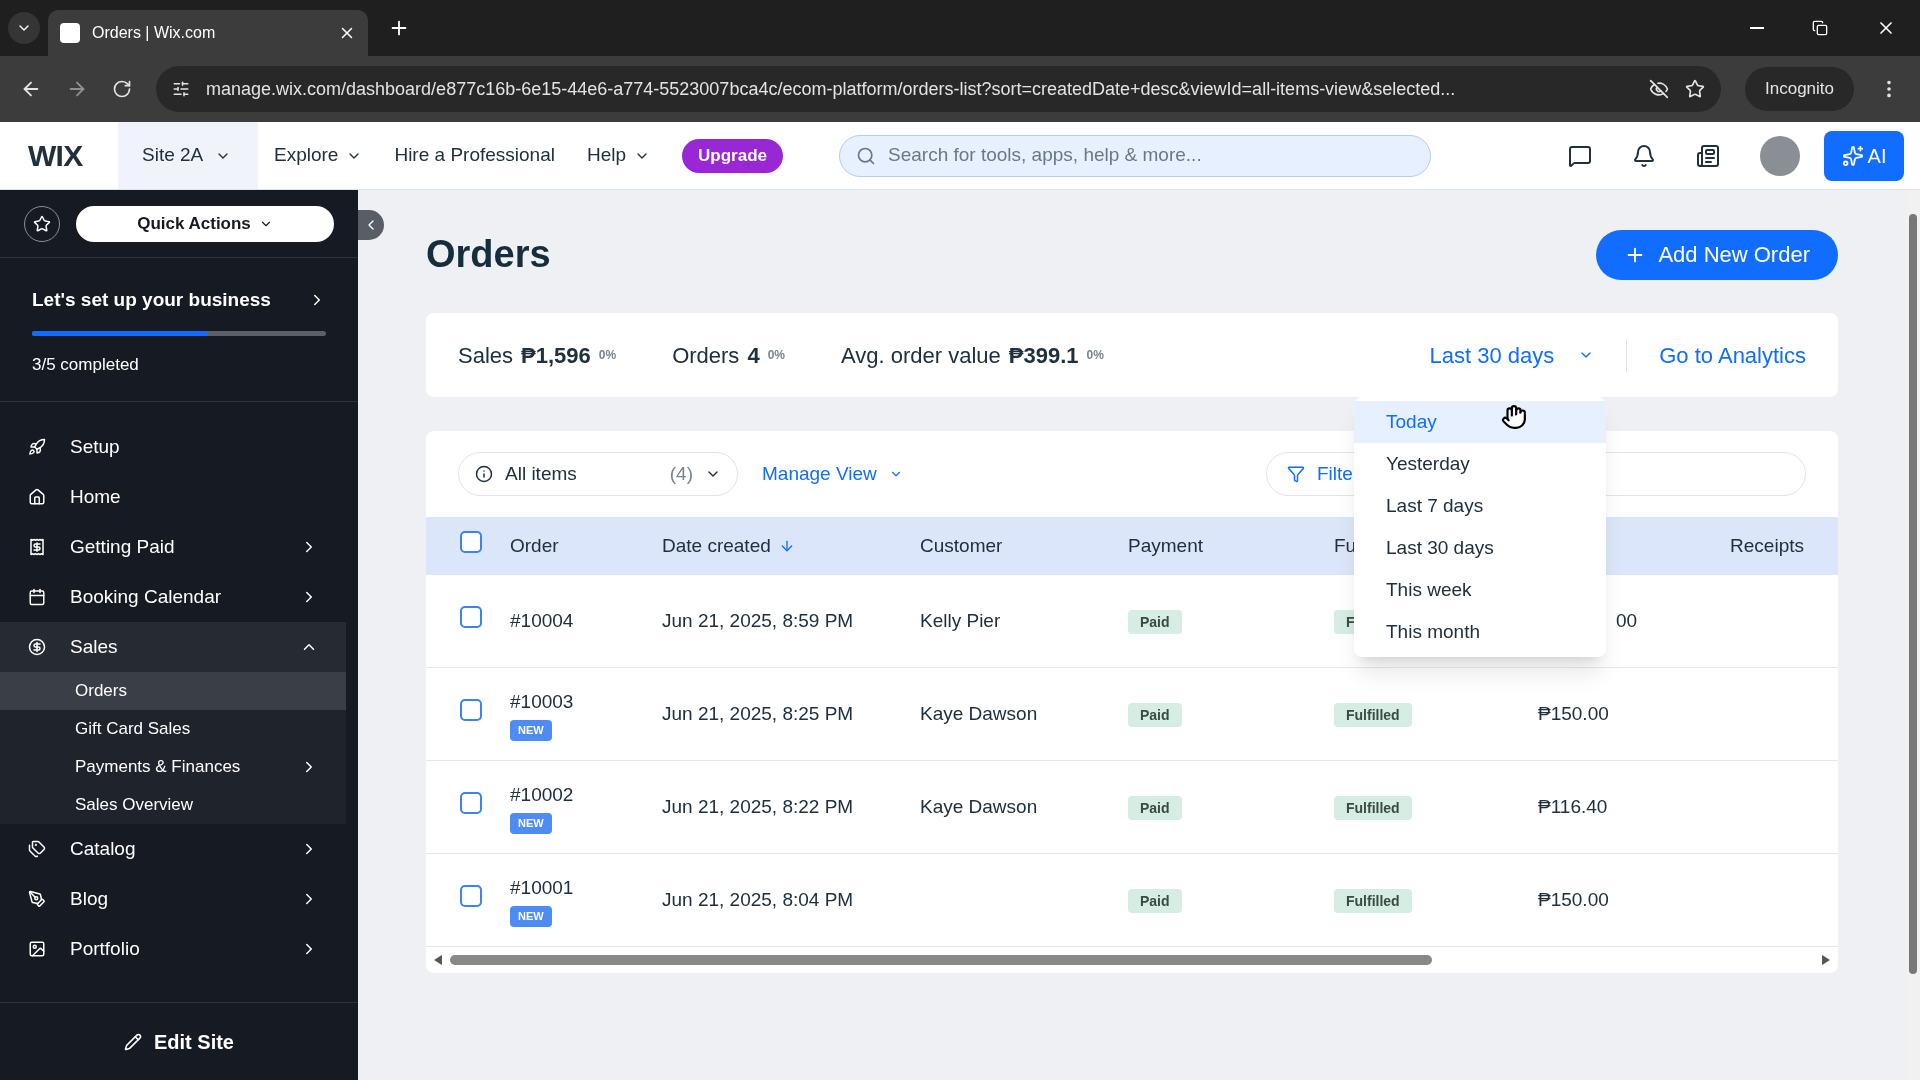 The height and width of the screenshot is (1080, 1920). I want to click on menu-item: Last 7 days, so click(1480, 506).